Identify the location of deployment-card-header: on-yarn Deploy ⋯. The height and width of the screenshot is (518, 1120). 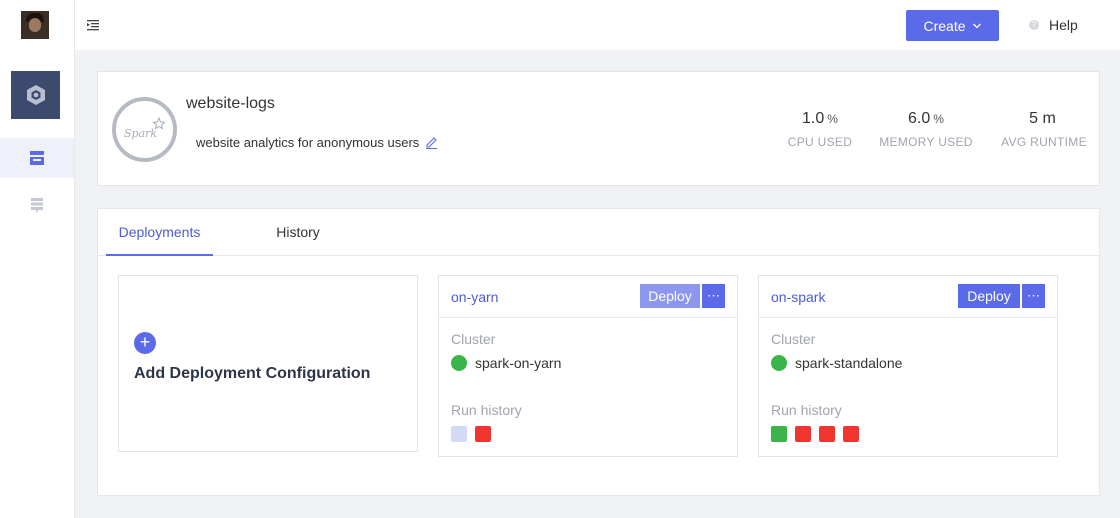
(588, 297).